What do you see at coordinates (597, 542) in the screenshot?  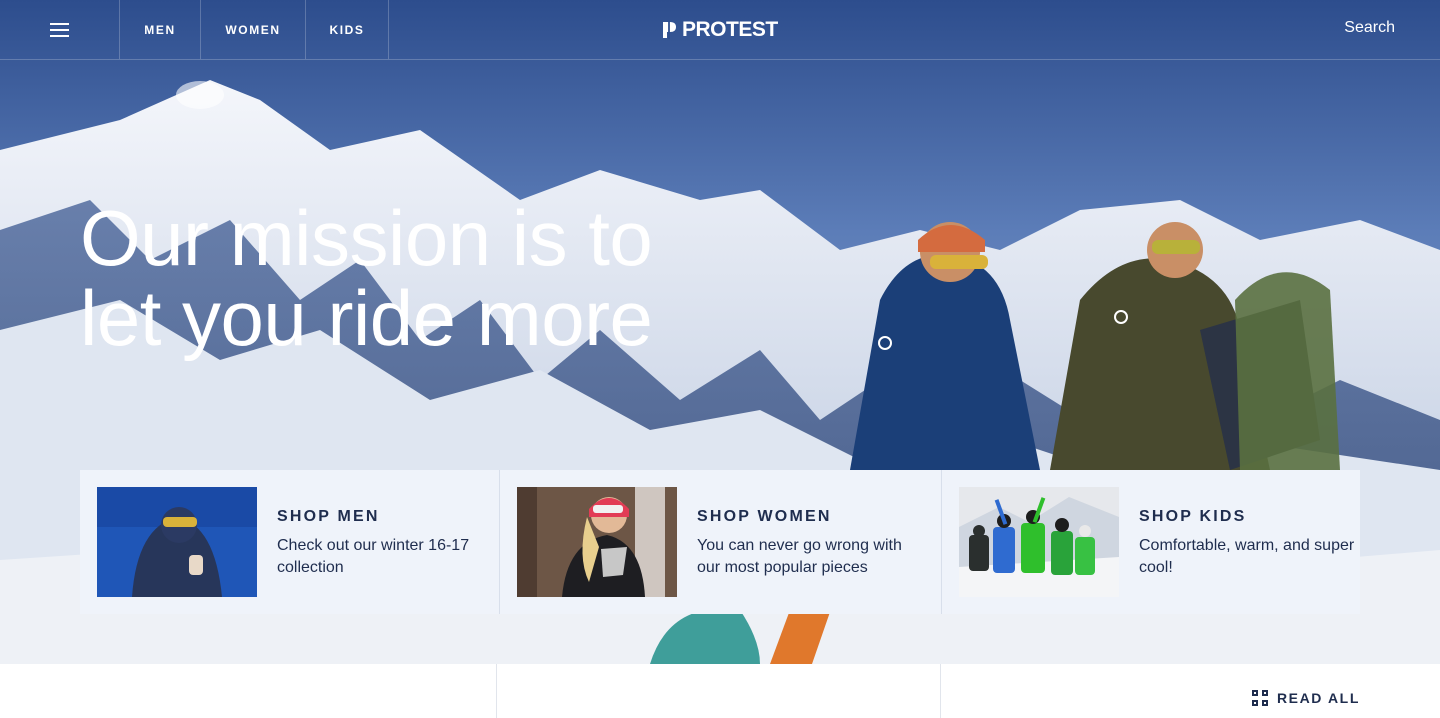 I see `shop-women-image` at bounding box center [597, 542].